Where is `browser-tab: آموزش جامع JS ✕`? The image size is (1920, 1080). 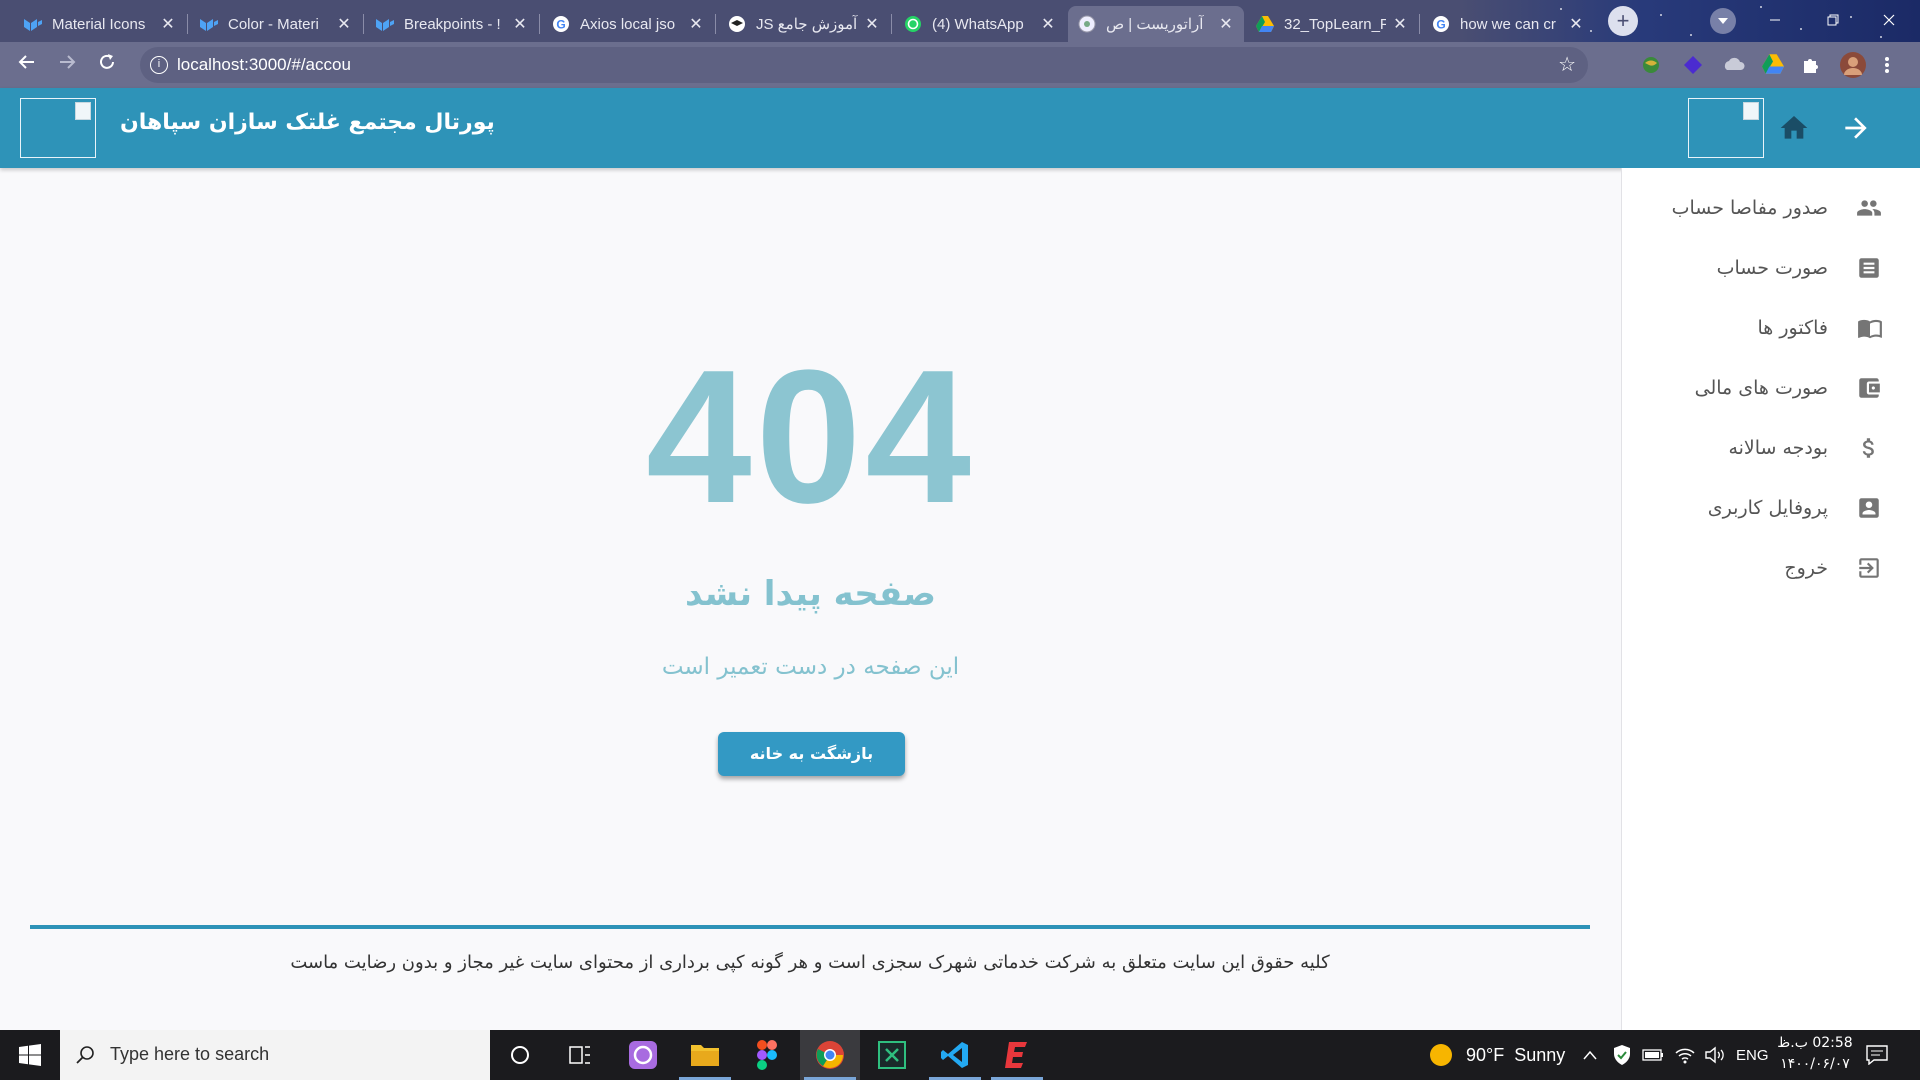
browser-tab: آموزش جامع JS ✕ is located at coordinates (804, 24).